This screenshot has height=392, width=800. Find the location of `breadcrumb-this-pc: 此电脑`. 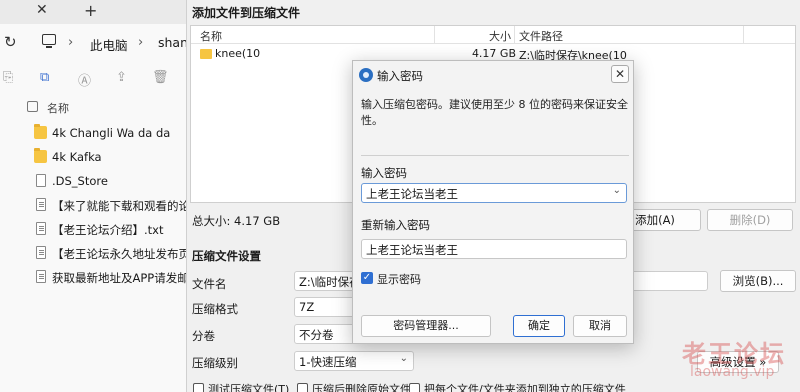

breadcrumb-this-pc: 此电脑 is located at coordinates (109, 44).